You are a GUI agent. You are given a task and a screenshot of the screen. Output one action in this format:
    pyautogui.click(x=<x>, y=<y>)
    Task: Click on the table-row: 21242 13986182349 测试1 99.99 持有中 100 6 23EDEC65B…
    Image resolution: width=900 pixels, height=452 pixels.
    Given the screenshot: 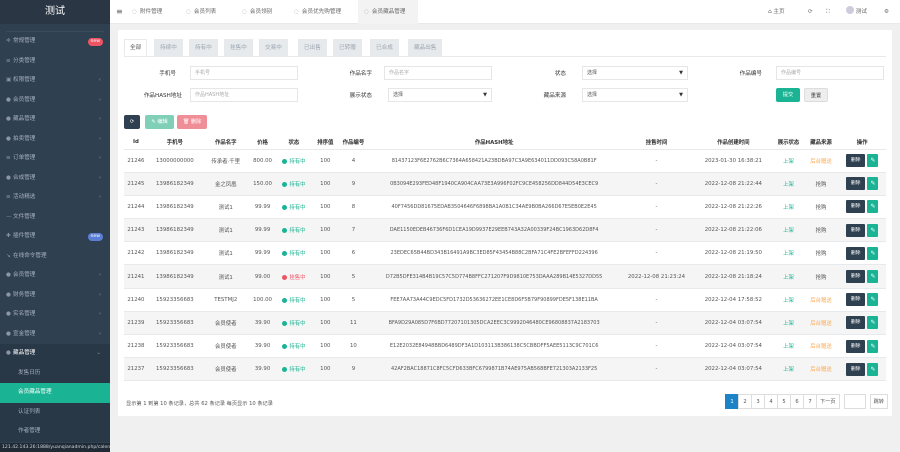 What is the action you would take?
    pyautogui.click(x=505, y=253)
    